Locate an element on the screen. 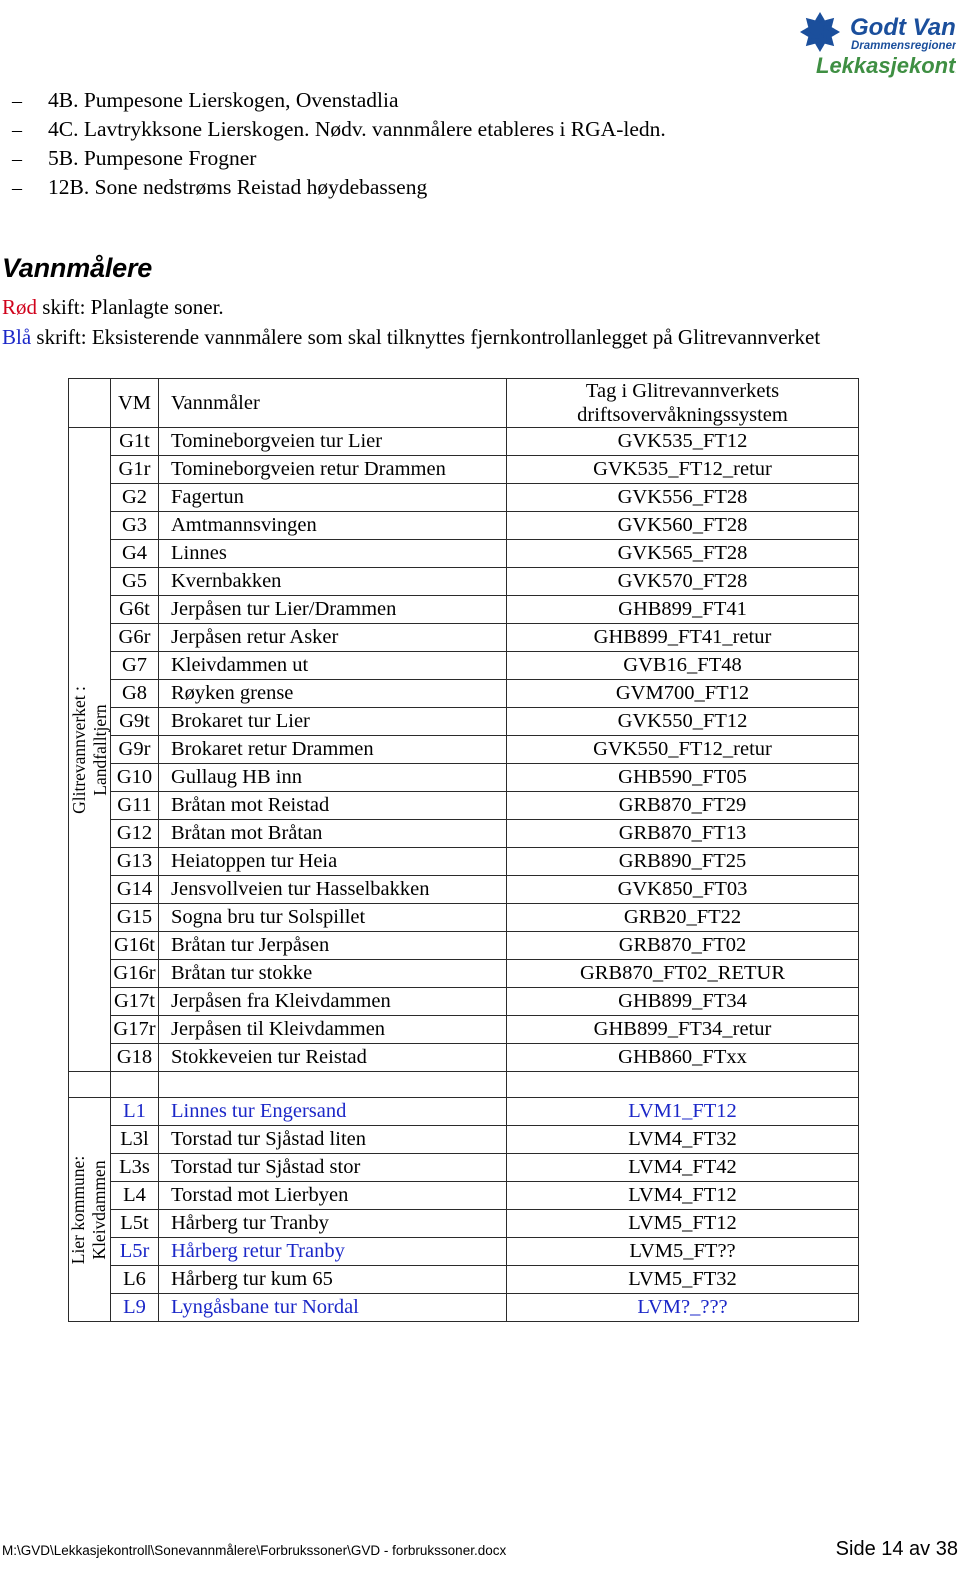 The height and width of the screenshot is (1580, 960). table-row: L9 Lyngåsbane tur Nordal LVM?_??? is located at coordinates (464, 1307).